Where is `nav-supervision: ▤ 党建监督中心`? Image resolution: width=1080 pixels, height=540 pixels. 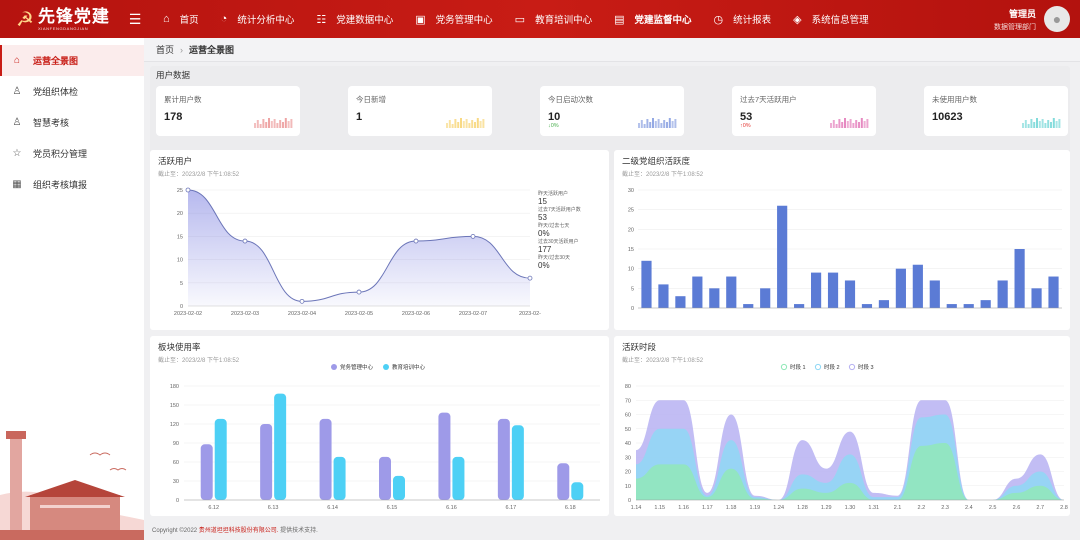 nav-supervision: ▤ 党建监督中心 is located at coordinates (652, 19).